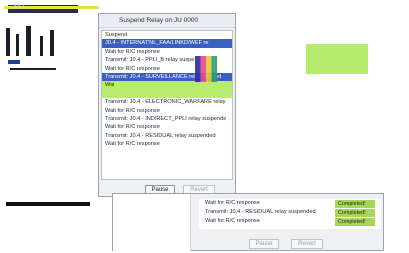 Image resolution: width=409 pixels, height=253 pixels. Describe the element at coordinates (167, 43) in the screenshot. I see `log-line: J0.4 - INTERNAT'NL_FAA/LINKD/WEF re` at that location.